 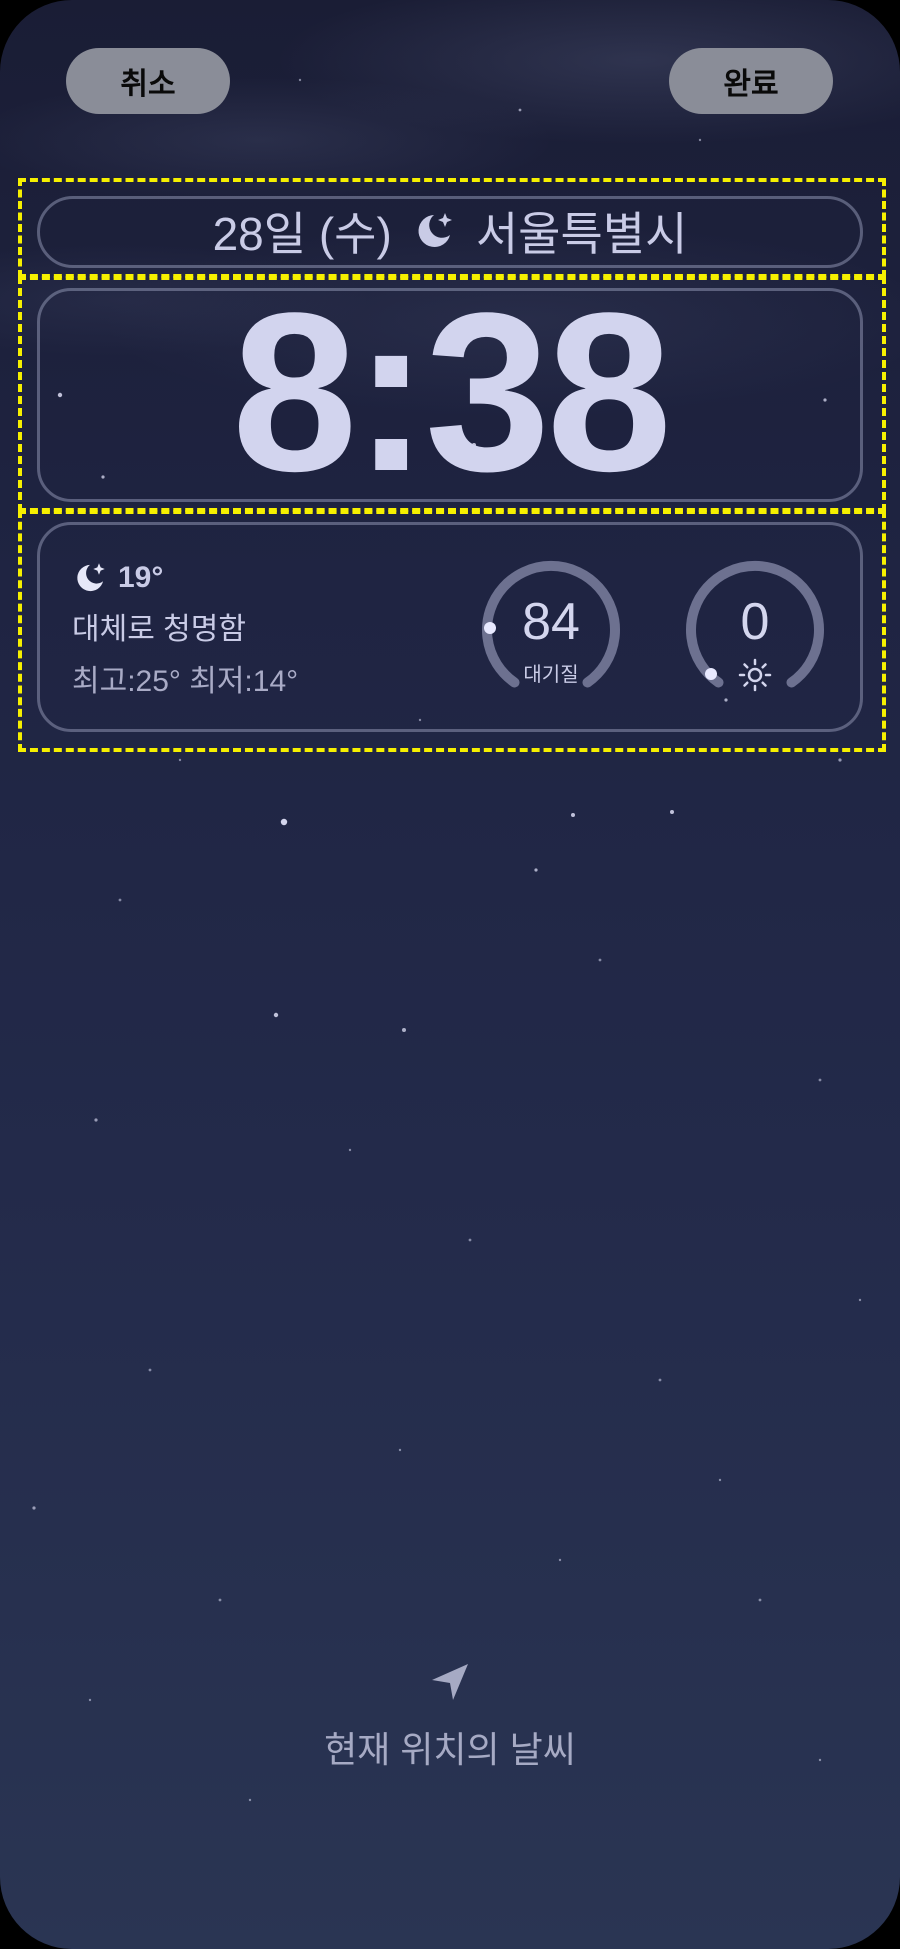 What do you see at coordinates (302, 234) in the screenshot?
I see `date-label: 28일 (수)` at bounding box center [302, 234].